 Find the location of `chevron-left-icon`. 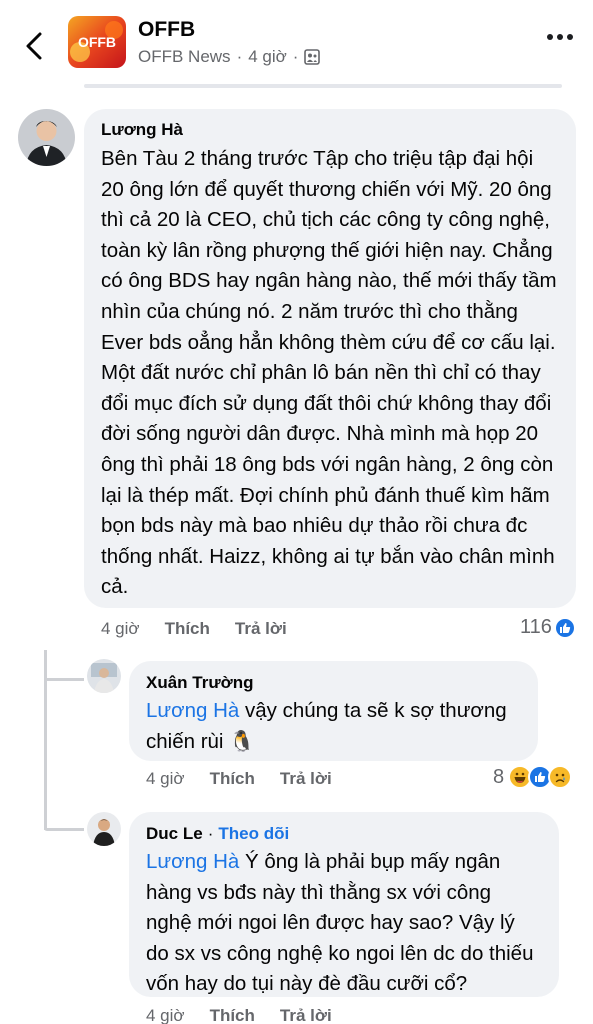

chevron-left-icon is located at coordinates (34, 46).